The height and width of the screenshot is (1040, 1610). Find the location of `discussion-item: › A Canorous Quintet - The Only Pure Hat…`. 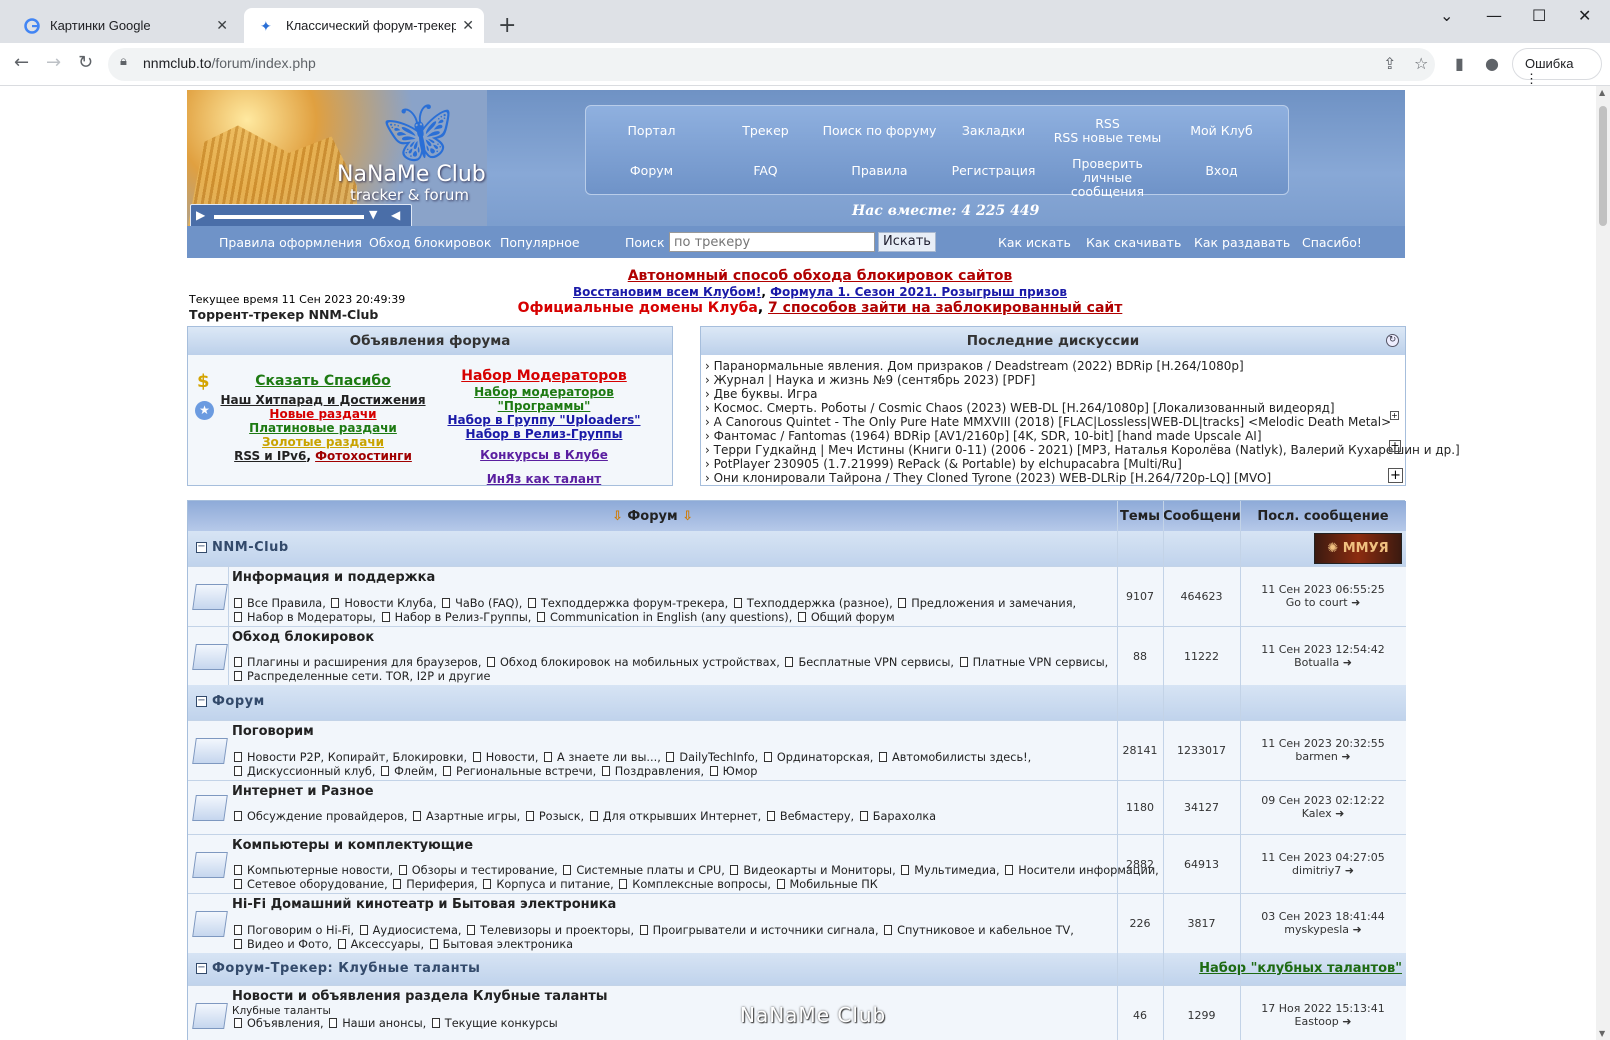

discussion-item: › A Canorous Quintet - The Only Pure Hat… is located at coordinates (1048, 422).